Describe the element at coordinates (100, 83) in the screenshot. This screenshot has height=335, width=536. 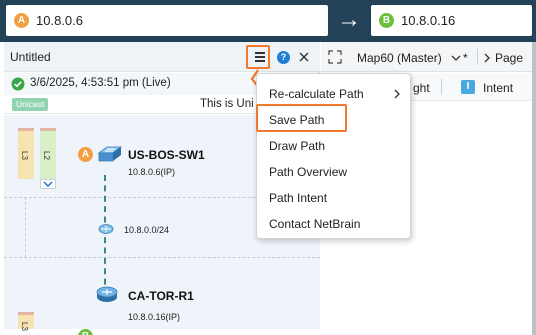
I see `status-text: 3/6/2025, 4:53:51 pm (Live)` at that location.